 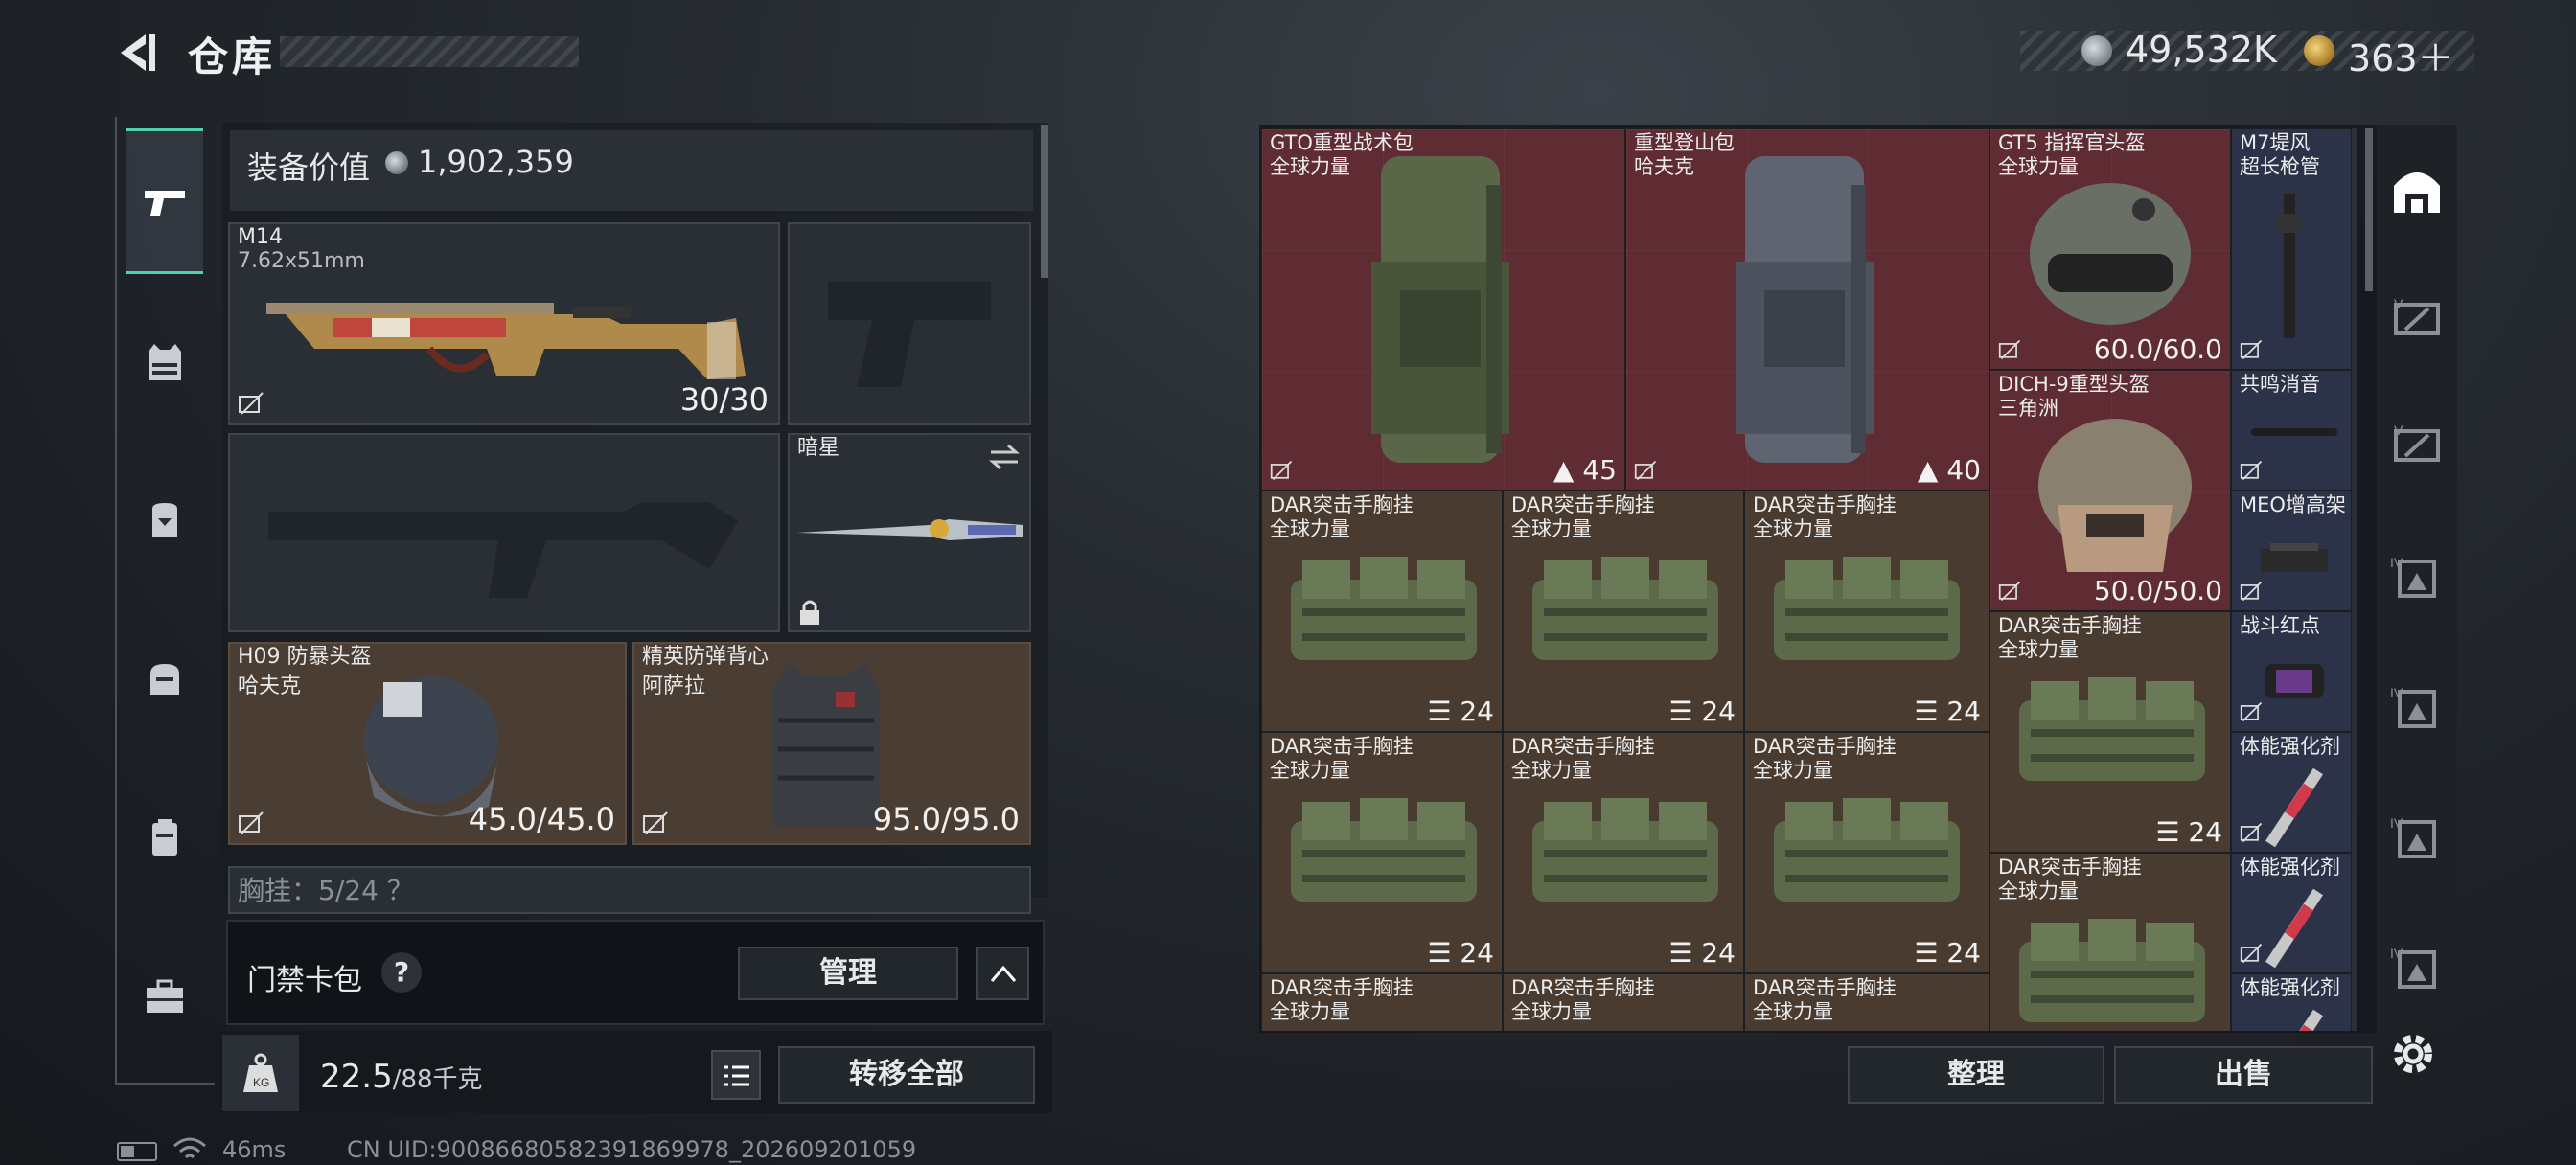 What do you see at coordinates (541, 819) in the screenshot?
I see `helmet-durability: 45.0/45.0` at bounding box center [541, 819].